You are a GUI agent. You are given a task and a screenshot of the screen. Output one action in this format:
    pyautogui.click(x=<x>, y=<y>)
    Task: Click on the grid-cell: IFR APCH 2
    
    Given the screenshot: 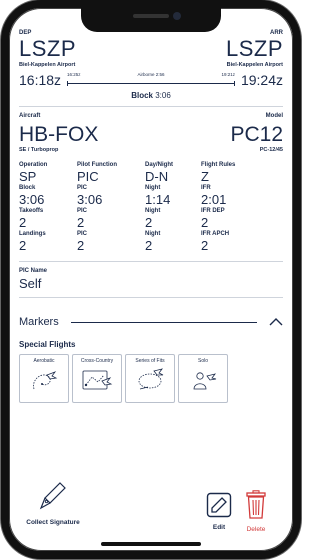 What is the action you would take?
    pyautogui.click(x=242, y=241)
    